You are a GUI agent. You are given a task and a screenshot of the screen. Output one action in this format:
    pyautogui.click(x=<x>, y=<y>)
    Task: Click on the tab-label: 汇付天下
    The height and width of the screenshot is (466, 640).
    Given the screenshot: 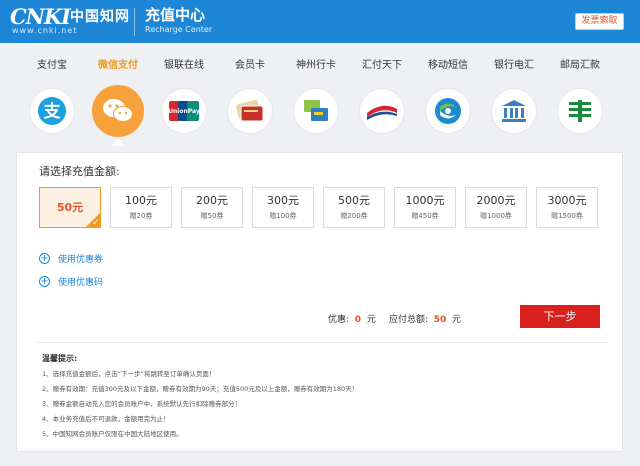 What is the action you would take?
    pyautogui.click(x=382, y=65)
    